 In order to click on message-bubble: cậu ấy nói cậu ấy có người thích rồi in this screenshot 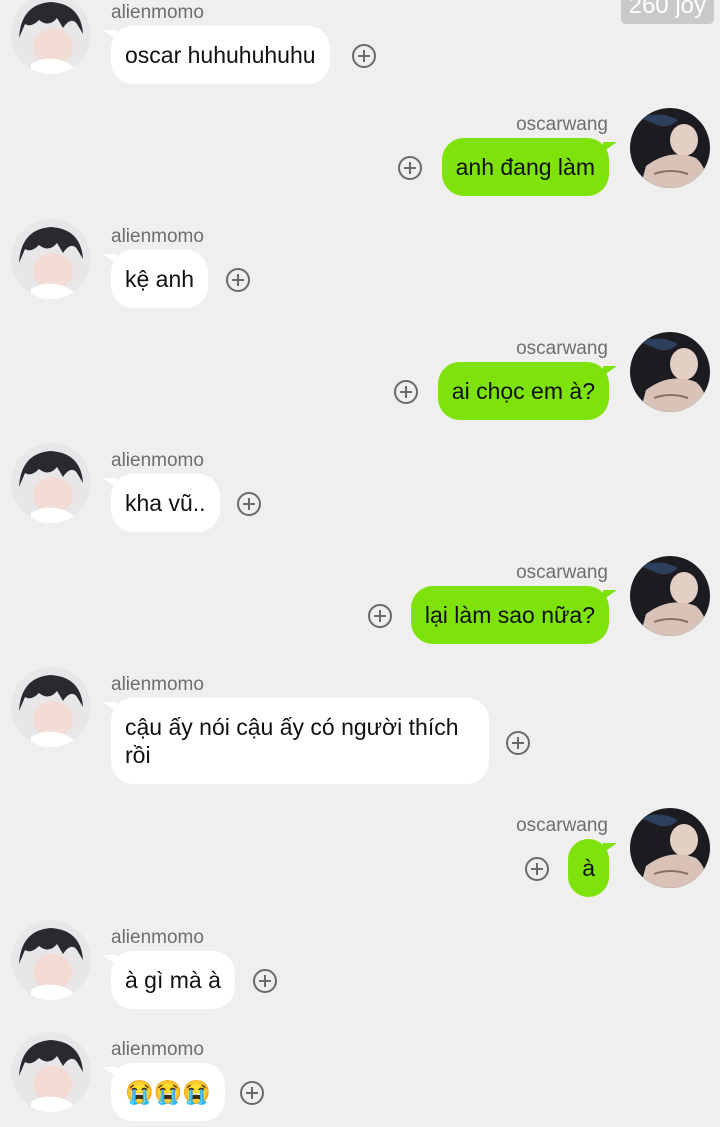, I will do `click(296, 741)`.